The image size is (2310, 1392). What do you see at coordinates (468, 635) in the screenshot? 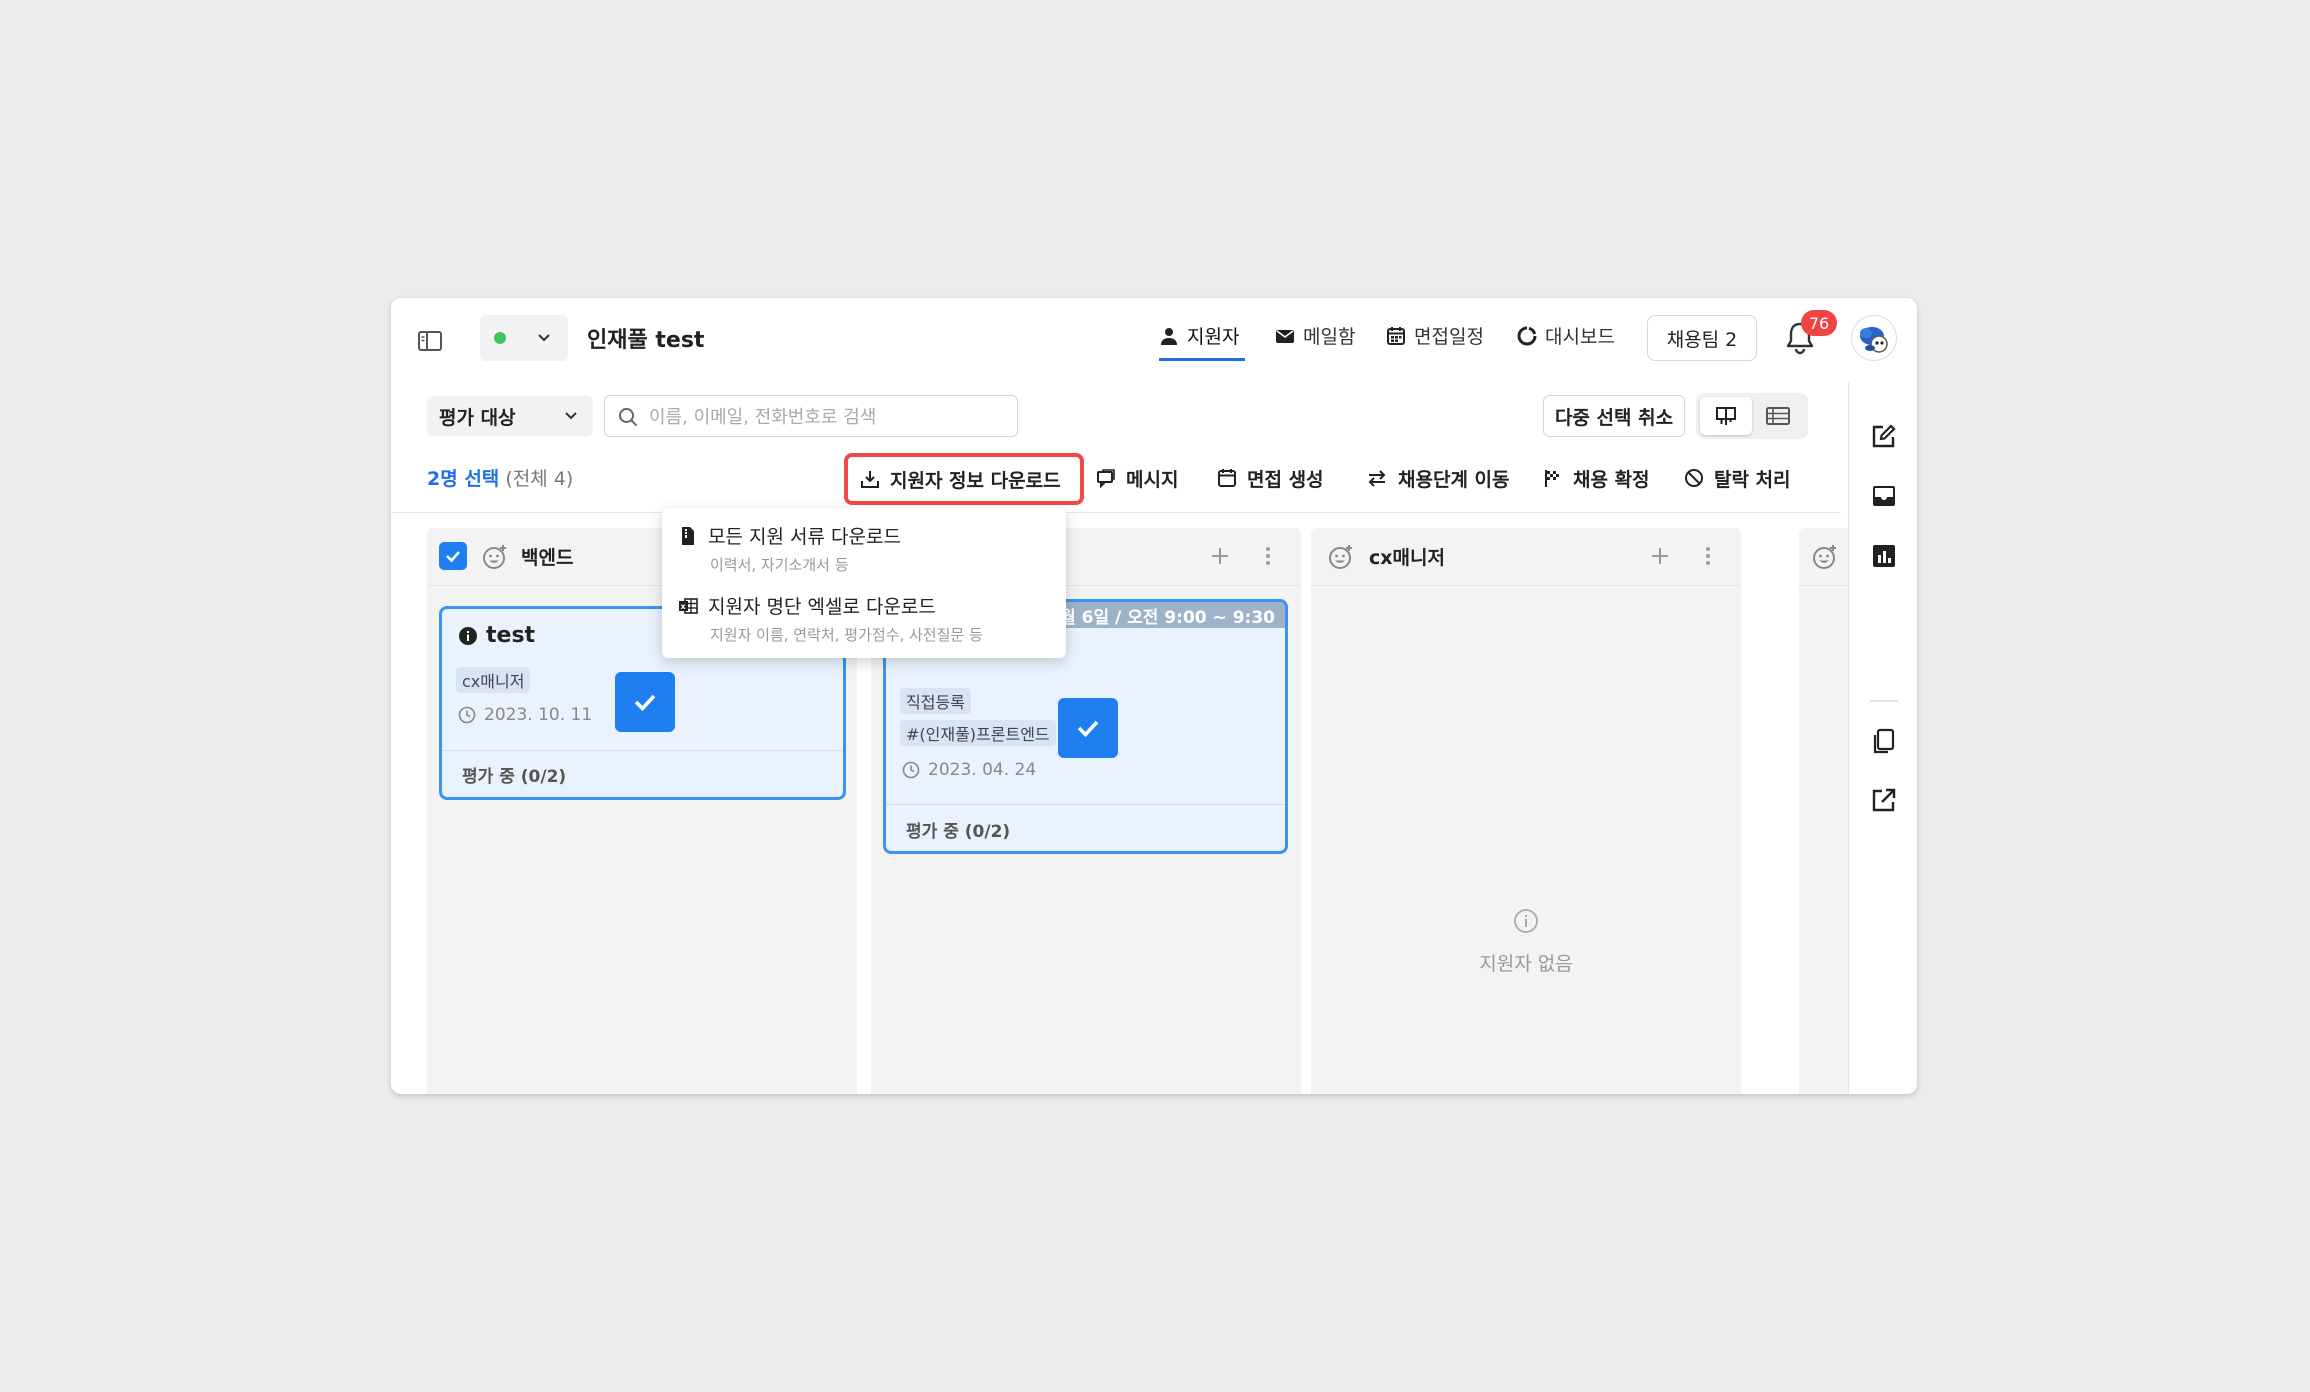
I see `info-icon` at bounding box center [468, 635].